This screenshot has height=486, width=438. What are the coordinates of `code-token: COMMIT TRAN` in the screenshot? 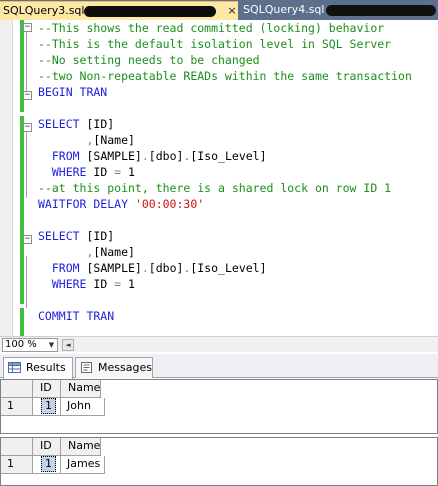 It's located at (76, 316).